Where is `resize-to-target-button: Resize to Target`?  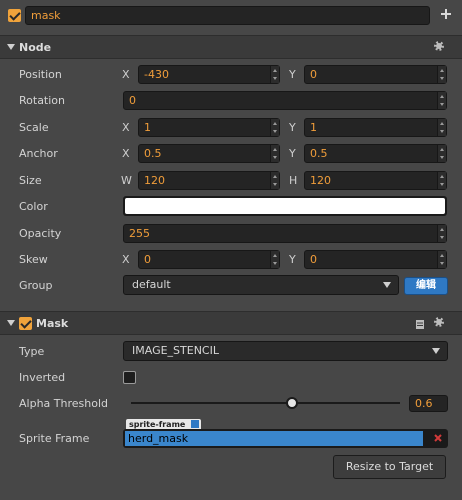 resize-to-target-button: Resize to Target is located at coordinates (389, 467).